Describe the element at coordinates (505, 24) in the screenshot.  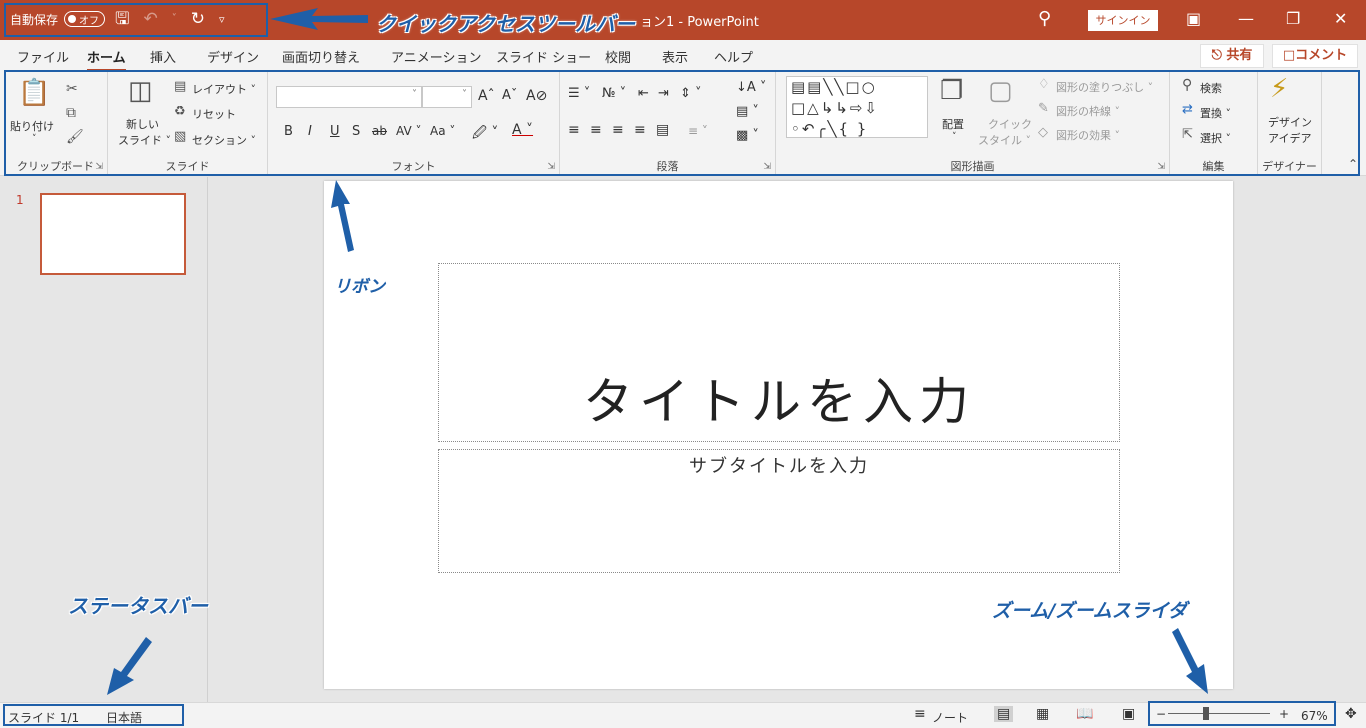
I see `qat-annotation: クイックアクセスツールバー` at that location.